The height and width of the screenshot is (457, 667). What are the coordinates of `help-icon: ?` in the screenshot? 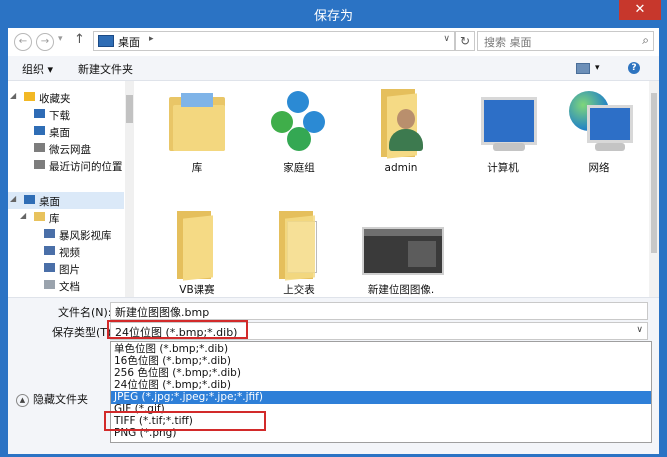 It's located at (634, 68).